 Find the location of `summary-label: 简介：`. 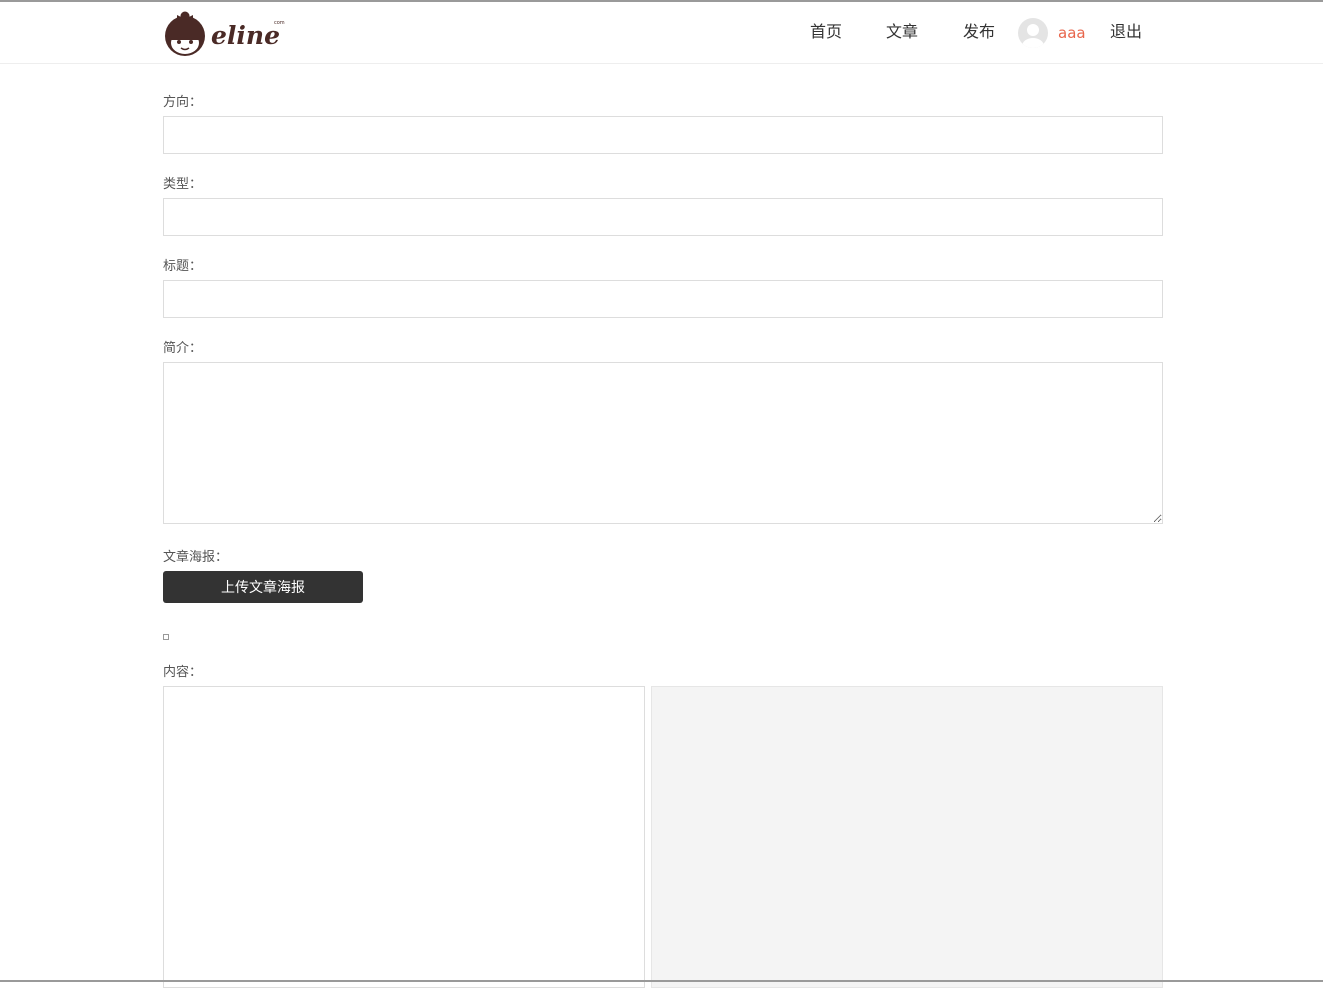

summary-label: 简介： is located at coordinates (183, 348).